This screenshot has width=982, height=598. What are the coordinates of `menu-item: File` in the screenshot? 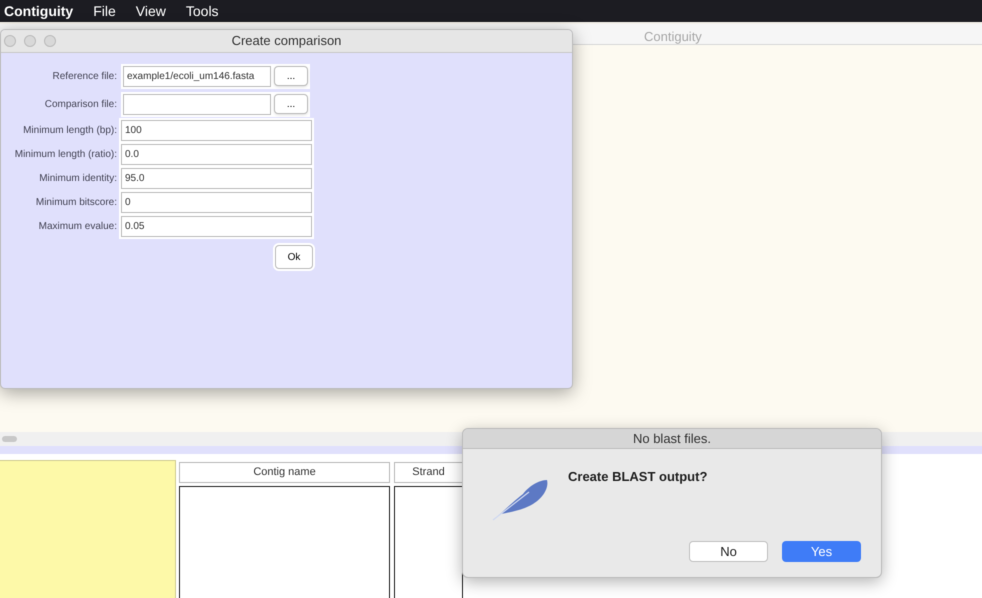 It's located at (104, 11).